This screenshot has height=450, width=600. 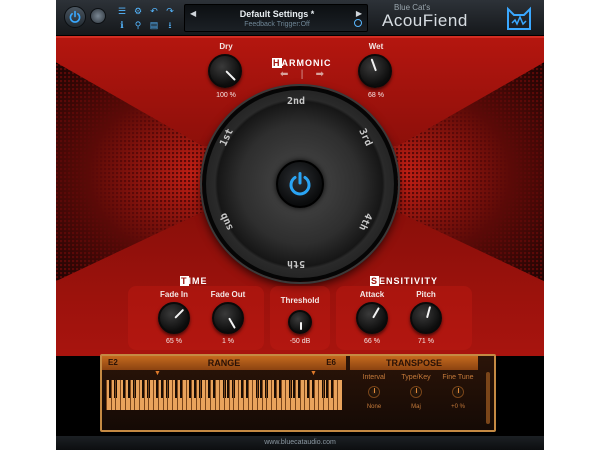 What do you see at coordinates (98, 16) in the screenshot?
I see `output-gain-knob` at bounding box center [98, 16].